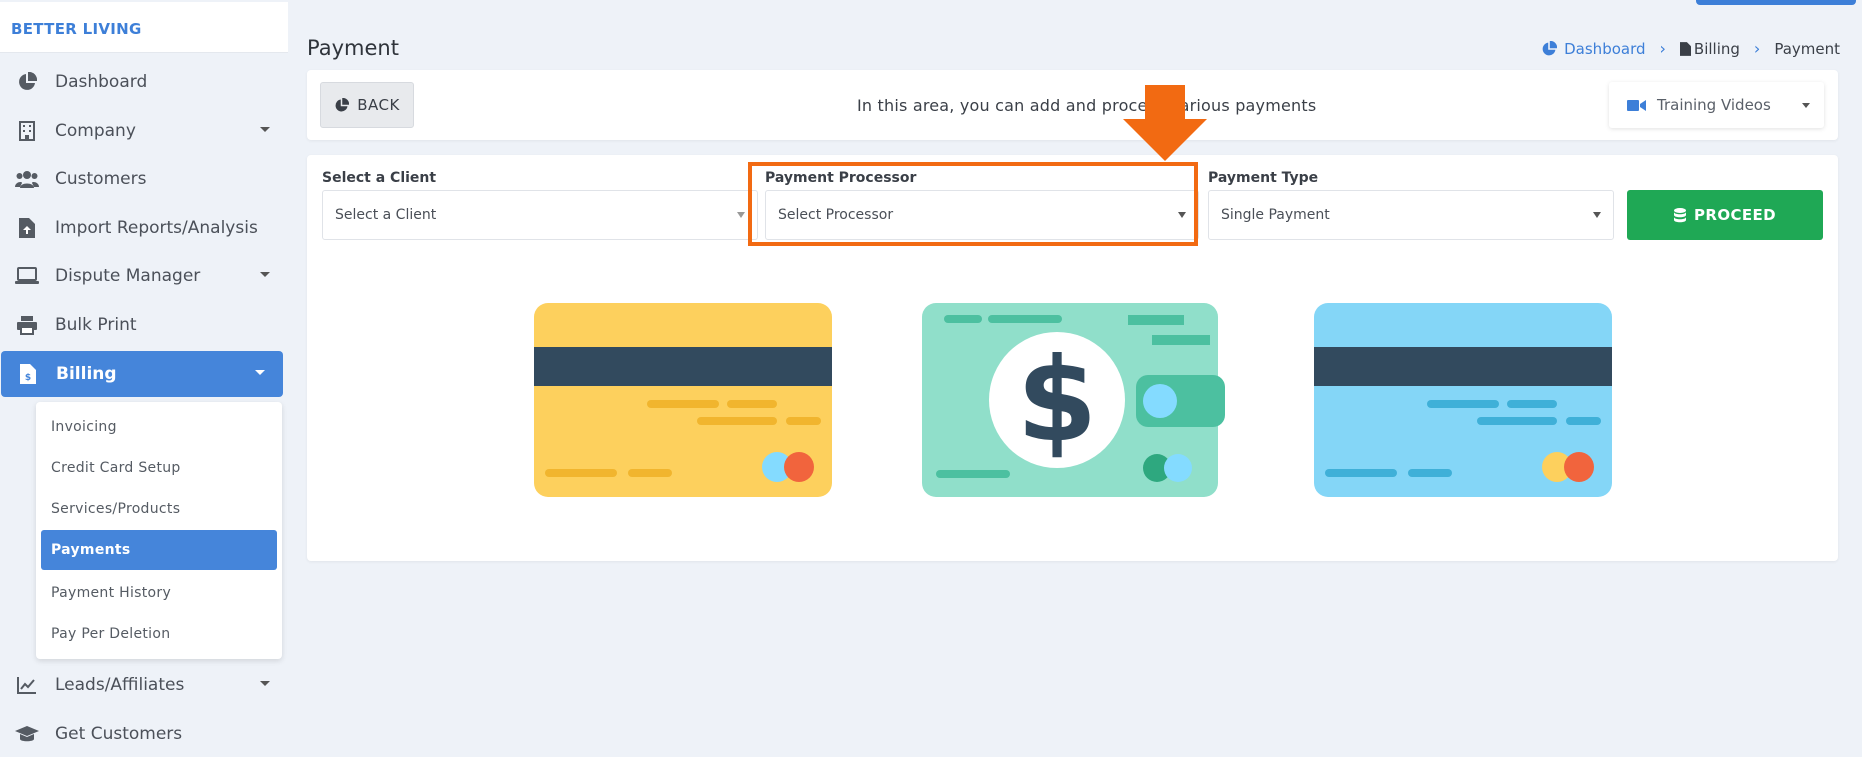 The height and width of the screenshot is (757, 1862). I want to click on brand-logo-text: BETTER LIVING, so click(76, 29).